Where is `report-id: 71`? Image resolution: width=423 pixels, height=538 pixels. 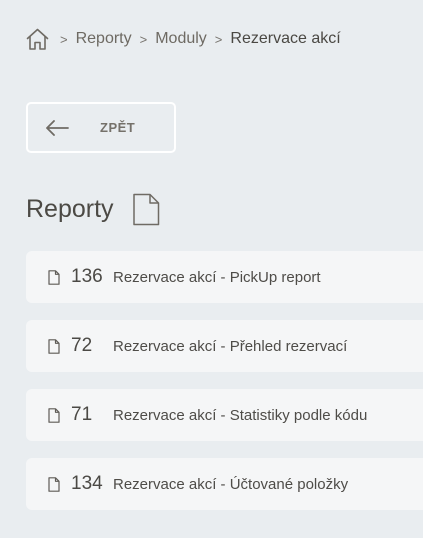 report-id: 71 is located at coordinates (82, 414).